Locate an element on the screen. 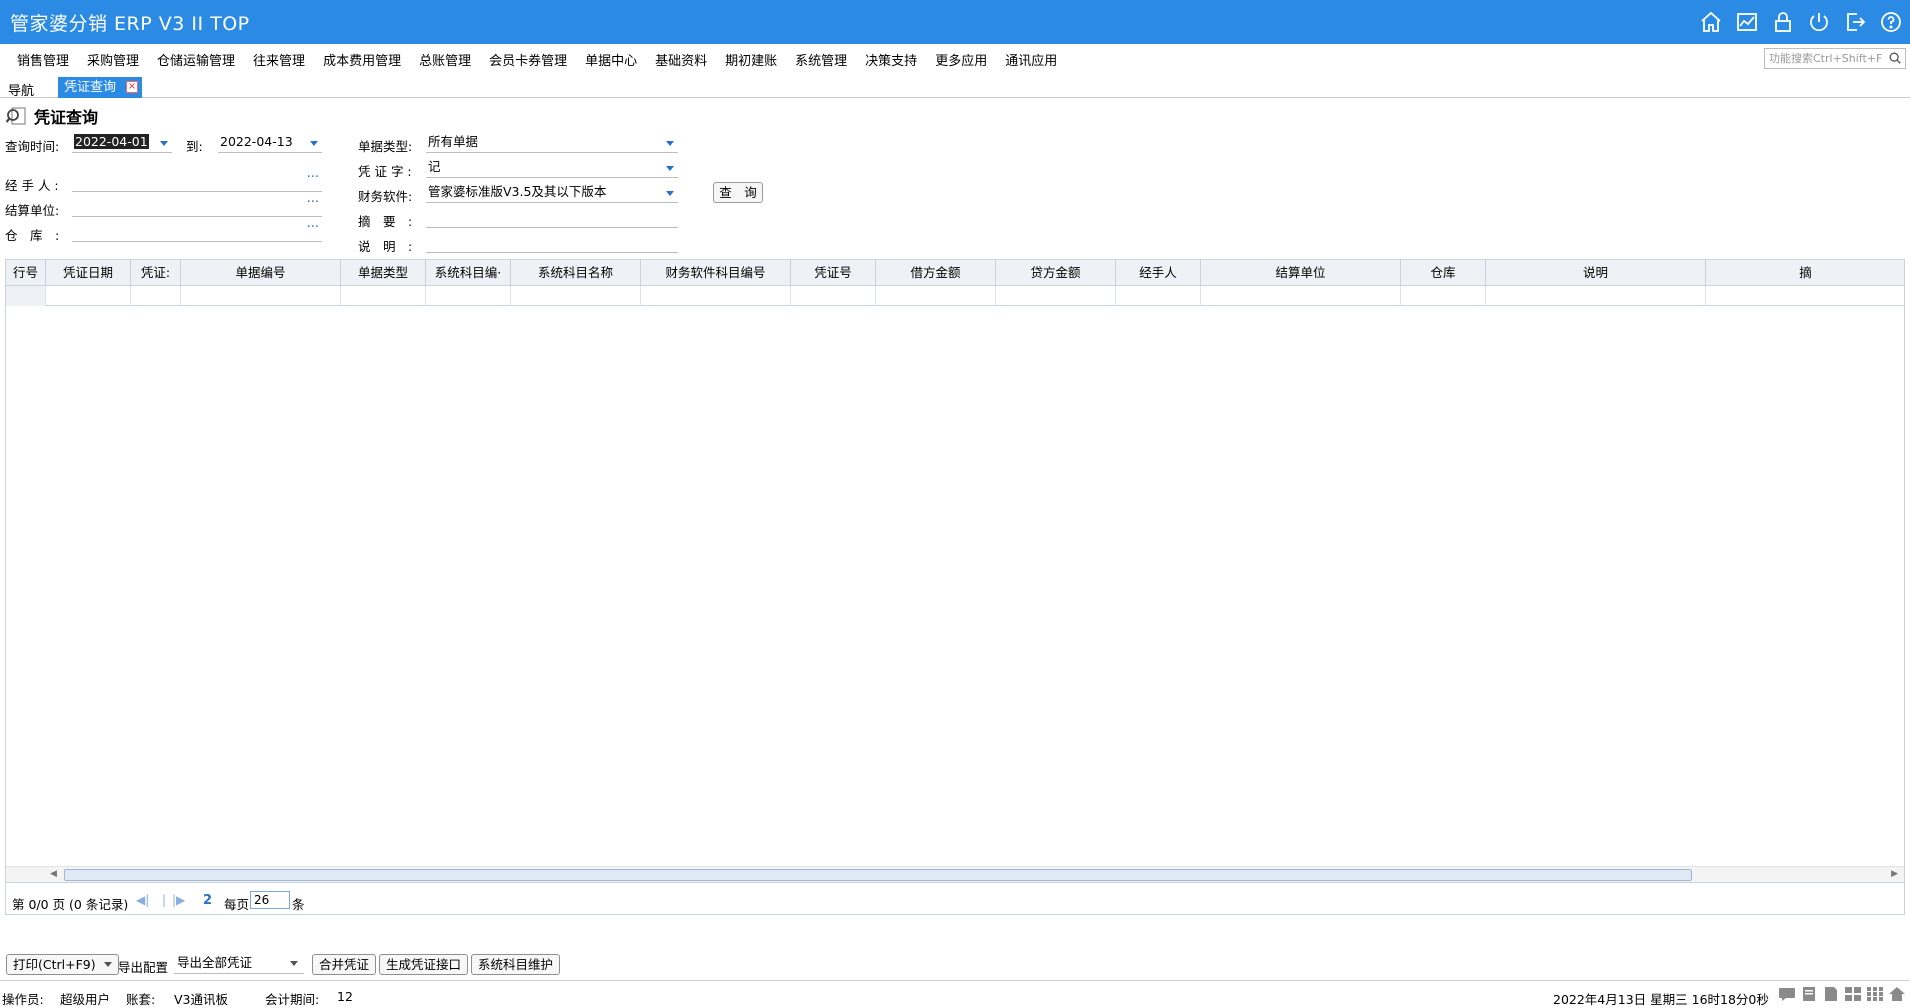  menu-item: 成本费用管理 is located at coordinates (362, 59).